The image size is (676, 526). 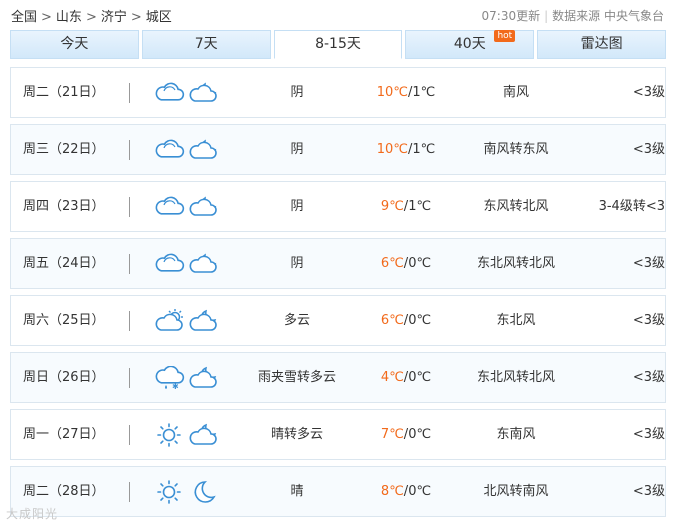 I want to click on sunny-icon, so click(x=170, y=491).